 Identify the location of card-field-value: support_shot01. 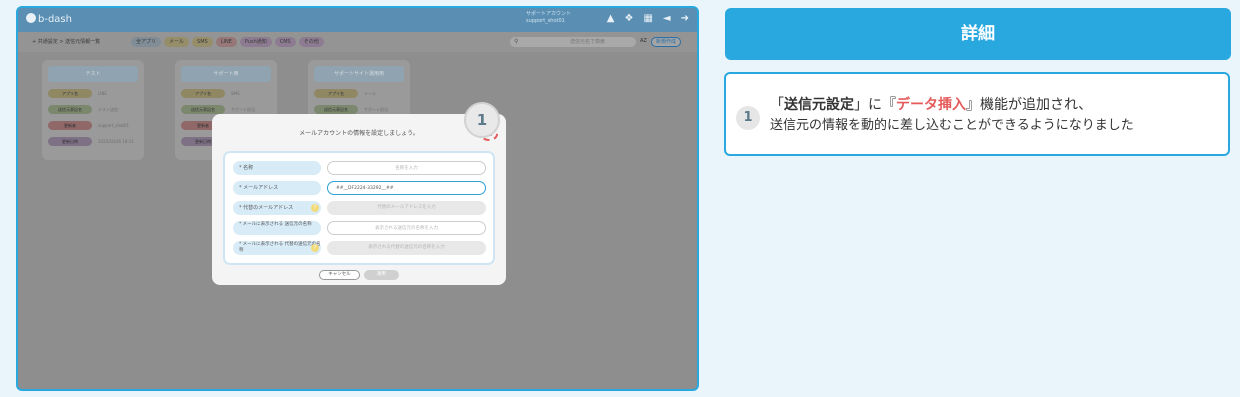
(114, 125).